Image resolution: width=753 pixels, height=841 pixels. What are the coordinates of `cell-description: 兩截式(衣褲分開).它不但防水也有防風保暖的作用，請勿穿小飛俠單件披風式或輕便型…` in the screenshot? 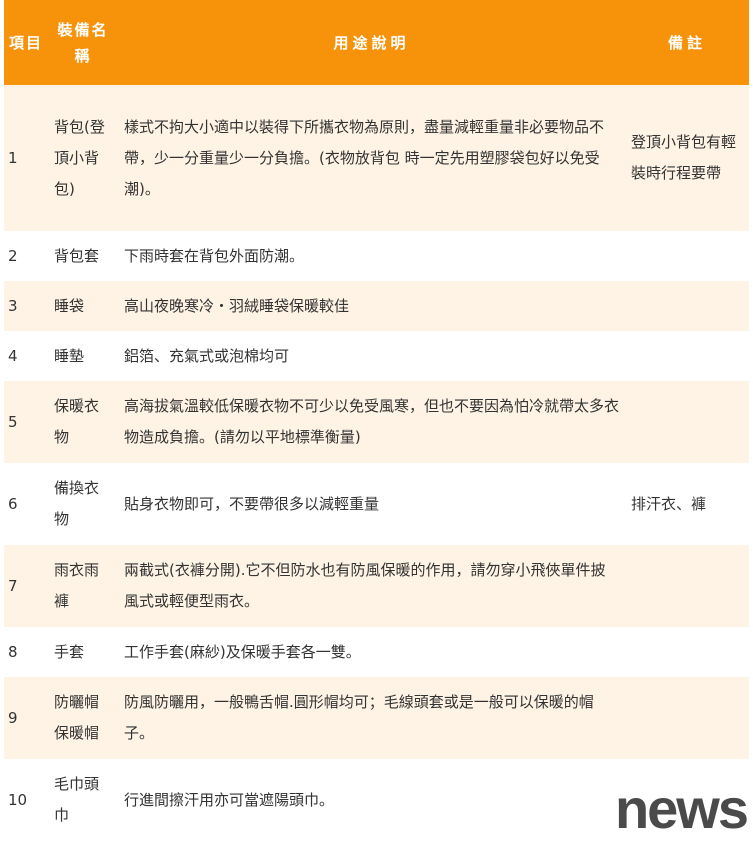 It's located at (371, 586).